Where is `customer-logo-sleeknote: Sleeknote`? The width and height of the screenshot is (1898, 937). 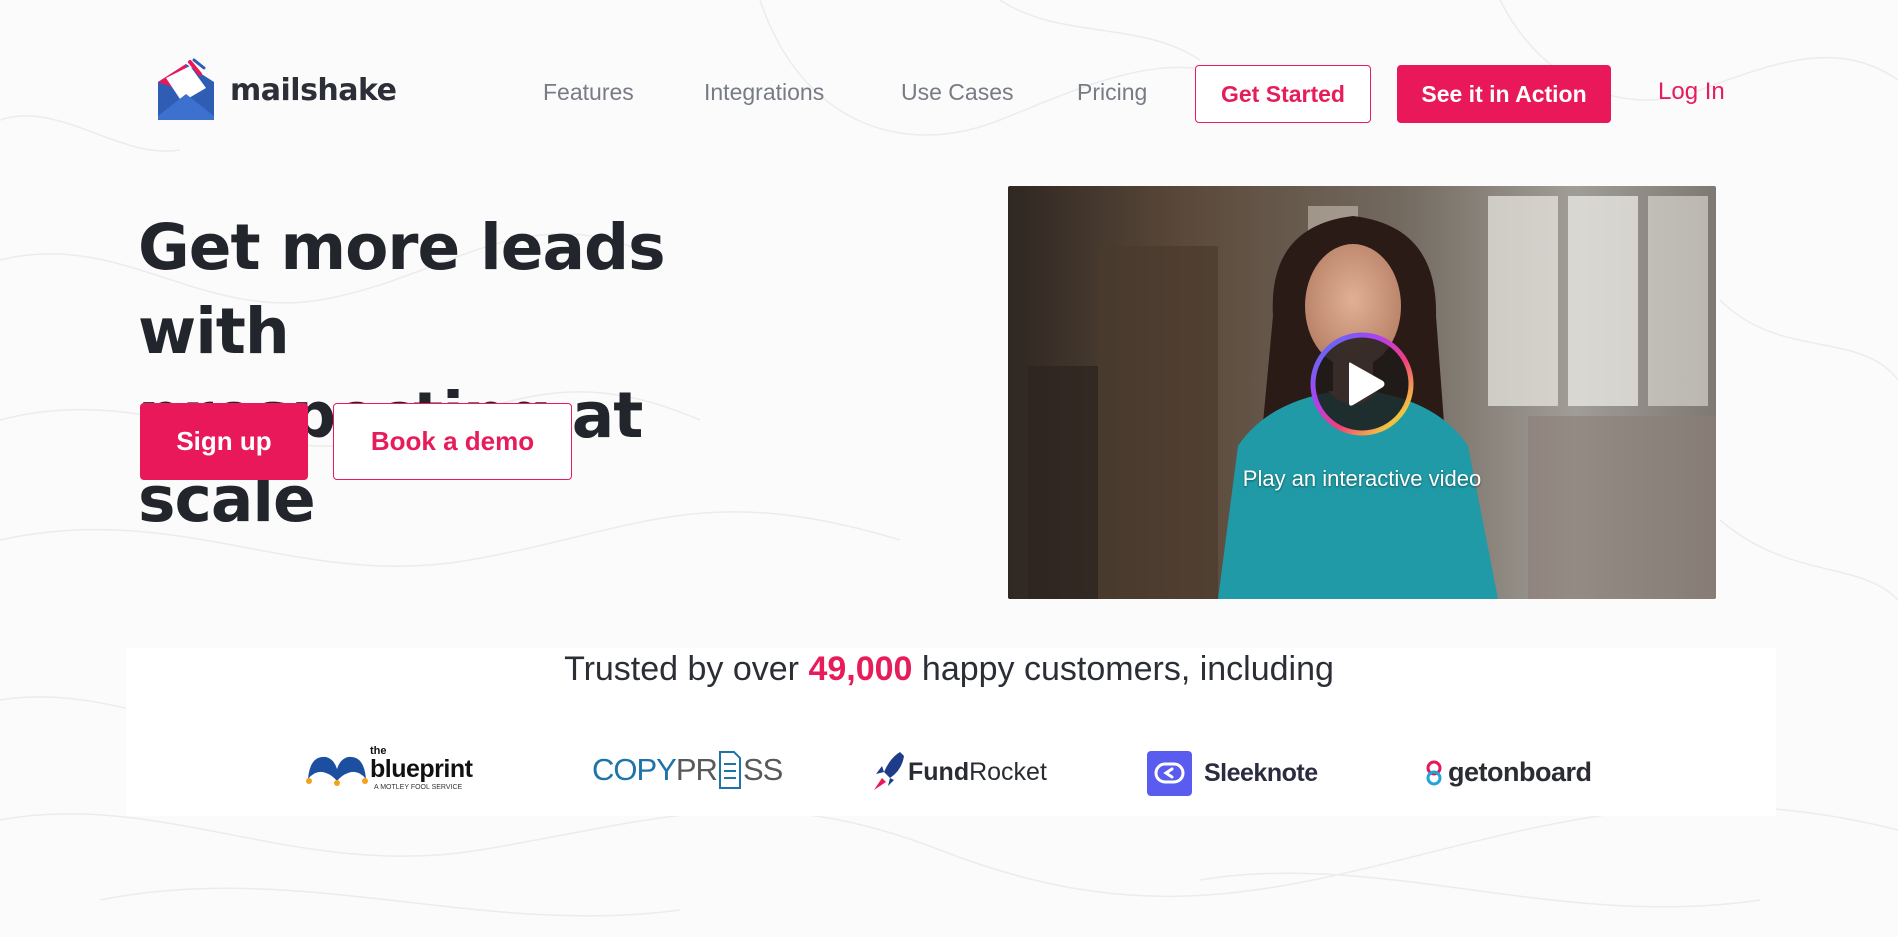
customer-logo-sleeknote: Sleeknote is located at coordinates (1232, 773).